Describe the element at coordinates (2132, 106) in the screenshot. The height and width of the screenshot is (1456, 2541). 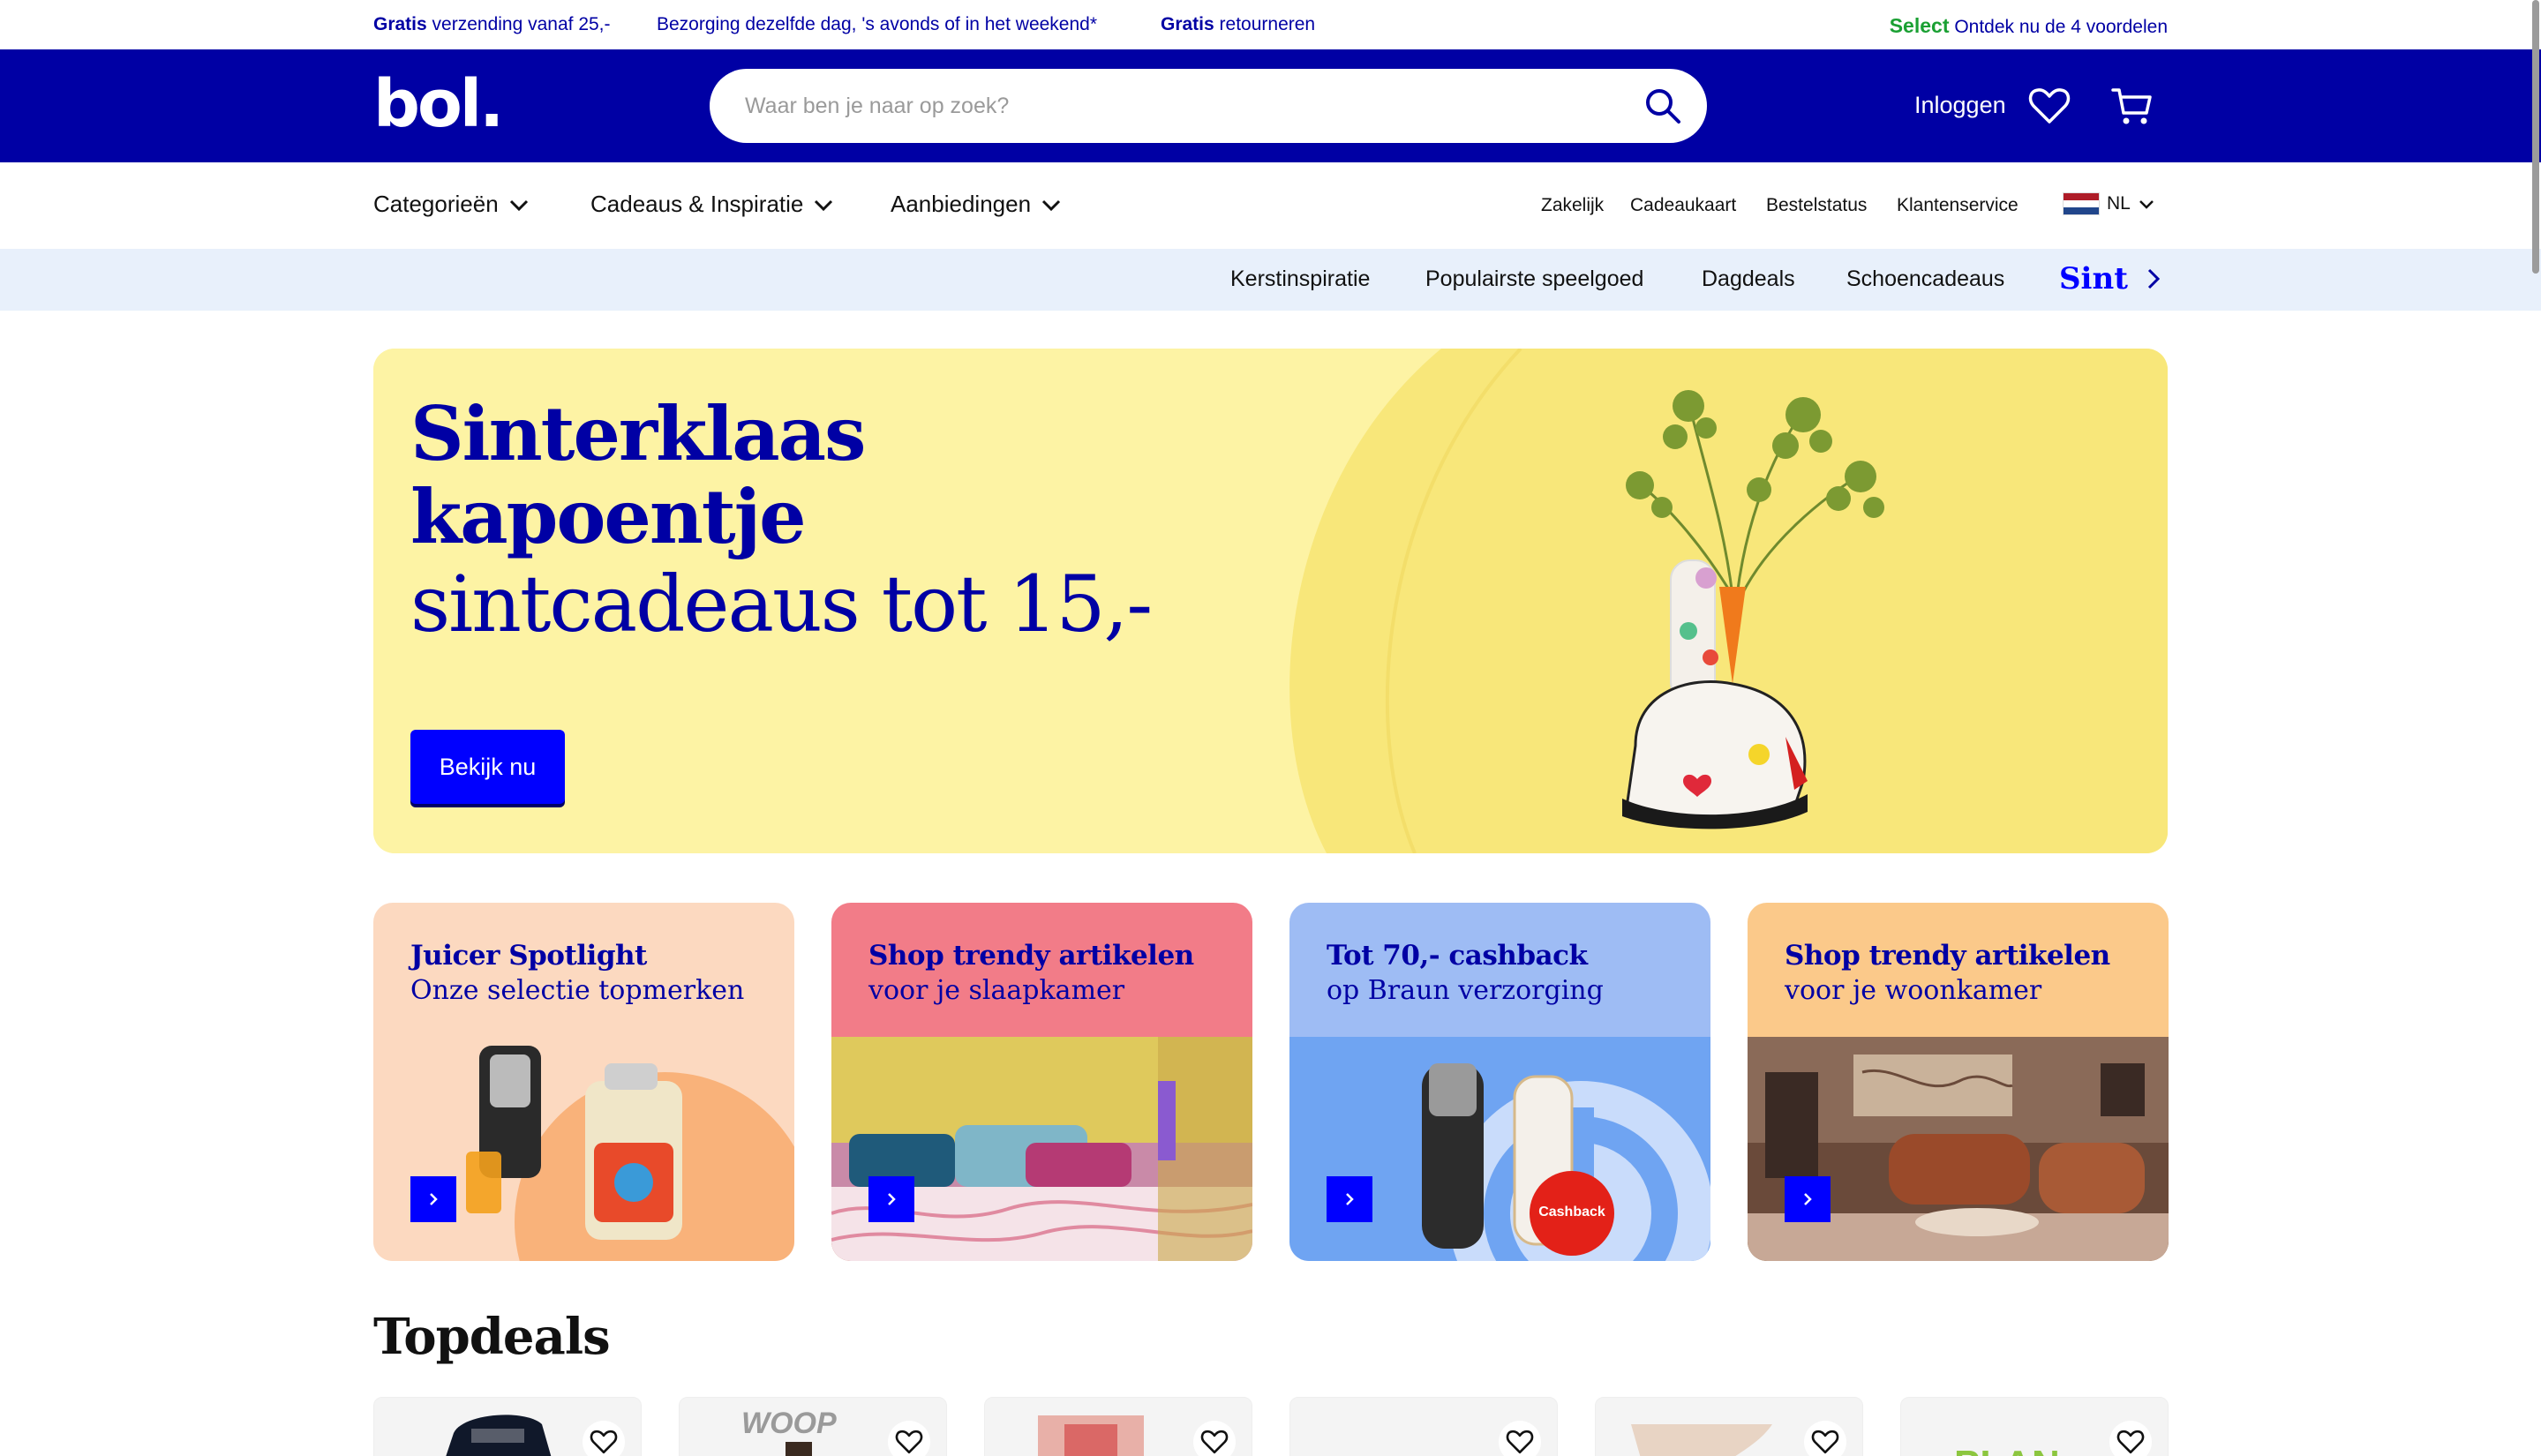
I see `cart-icon` at that location.